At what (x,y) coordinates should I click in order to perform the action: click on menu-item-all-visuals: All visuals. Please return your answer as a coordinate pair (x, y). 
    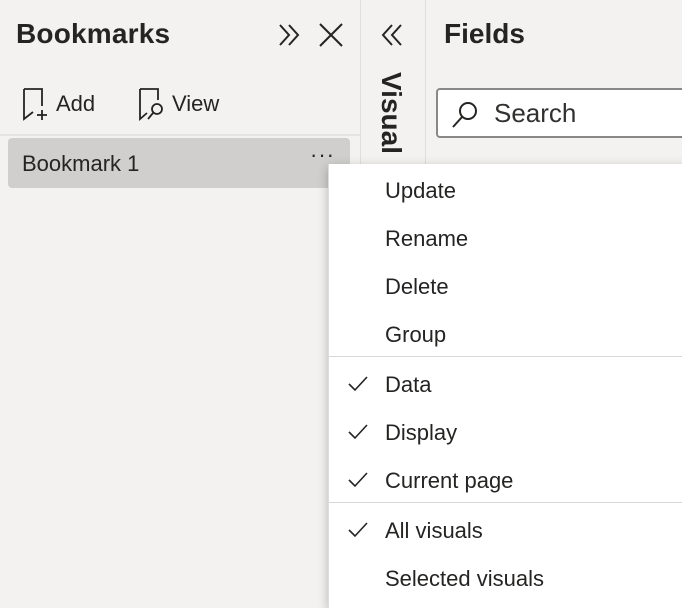
    Looking at the image, I should click on (505, 530).